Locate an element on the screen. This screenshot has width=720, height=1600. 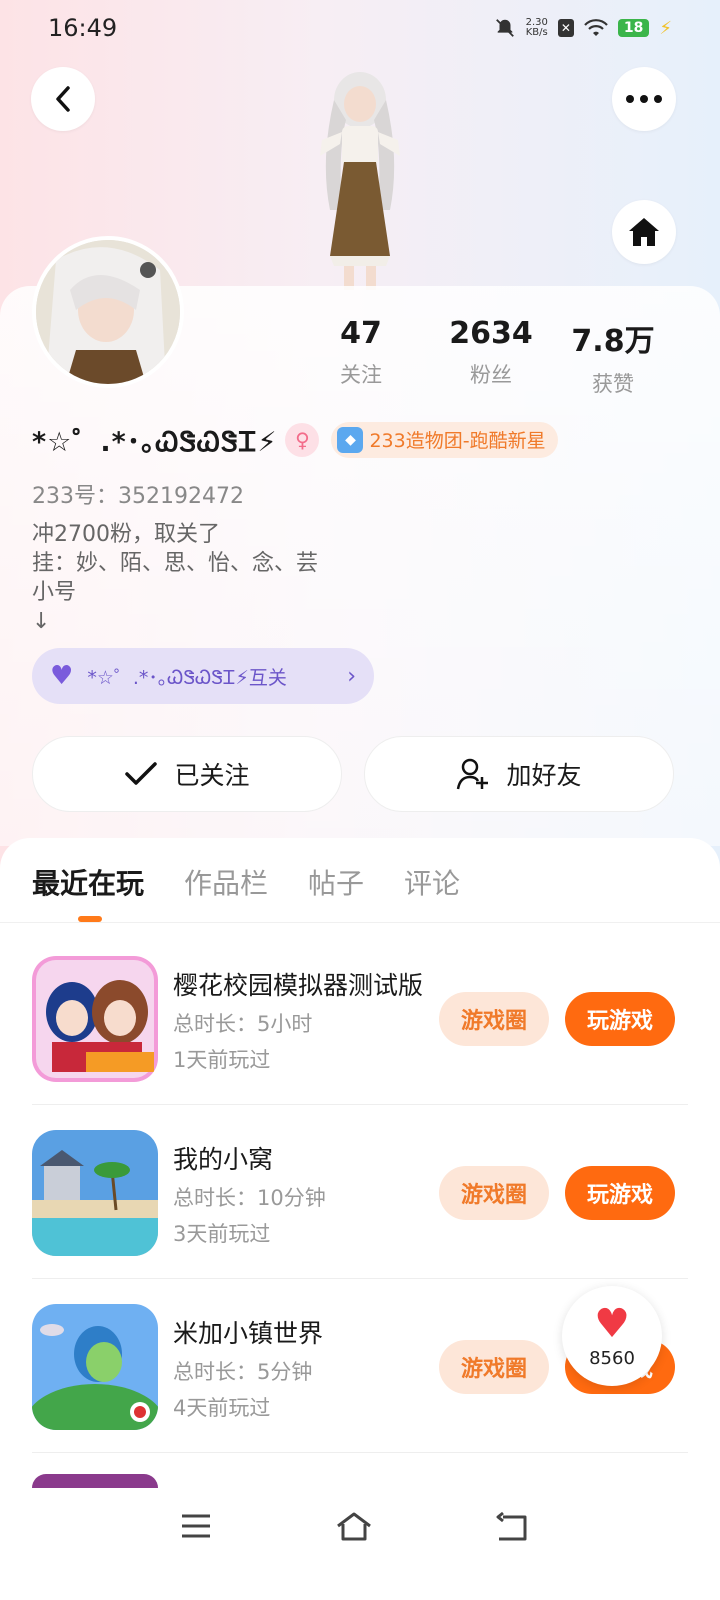
tab-recently-played: 最近在玩 is located at coordinates (88, 882).